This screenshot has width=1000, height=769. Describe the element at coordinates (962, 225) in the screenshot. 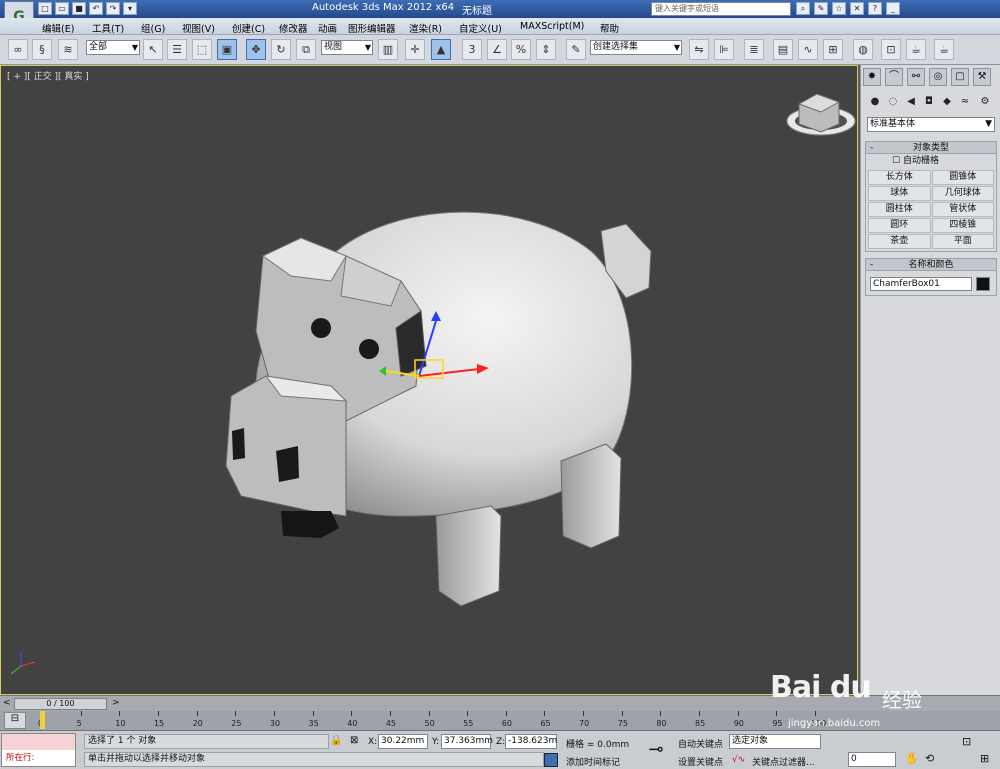

I see `pyramid-button: 四棱锥` at that location.